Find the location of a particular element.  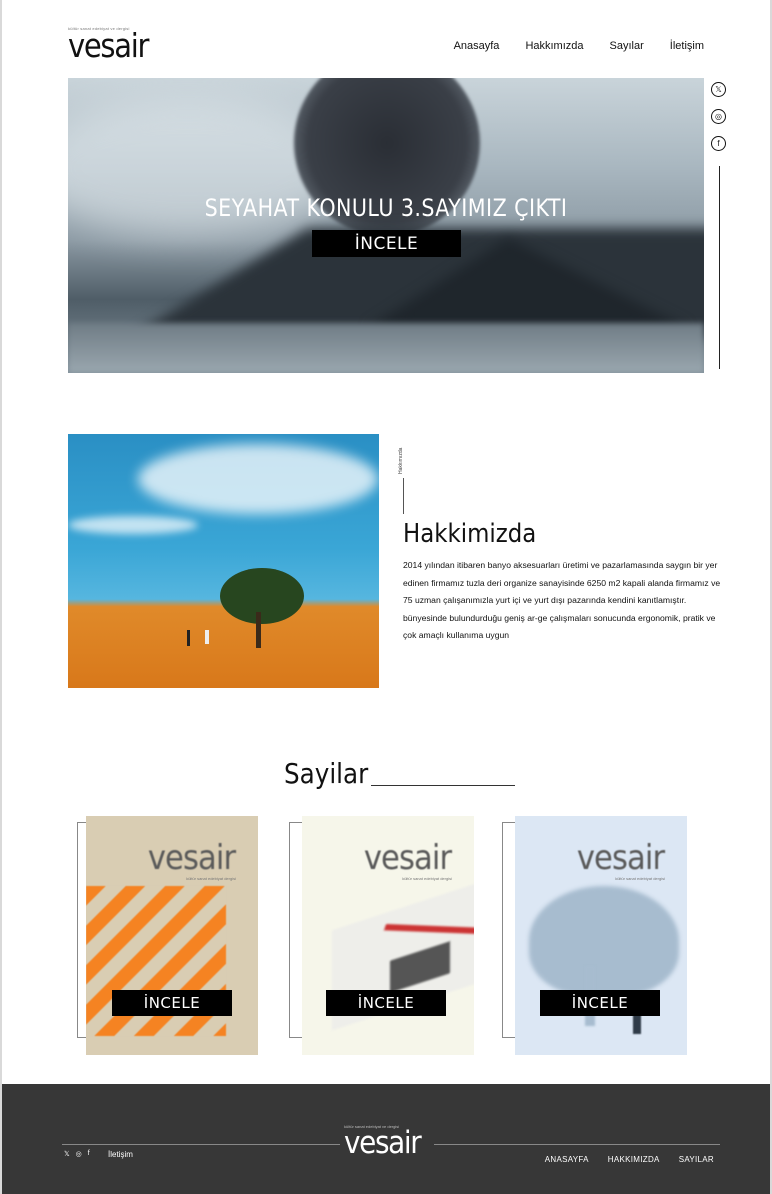

main-nav: Anasayfa Hakkımızda Sayılar İletişim is located at coordinates (579, 46).